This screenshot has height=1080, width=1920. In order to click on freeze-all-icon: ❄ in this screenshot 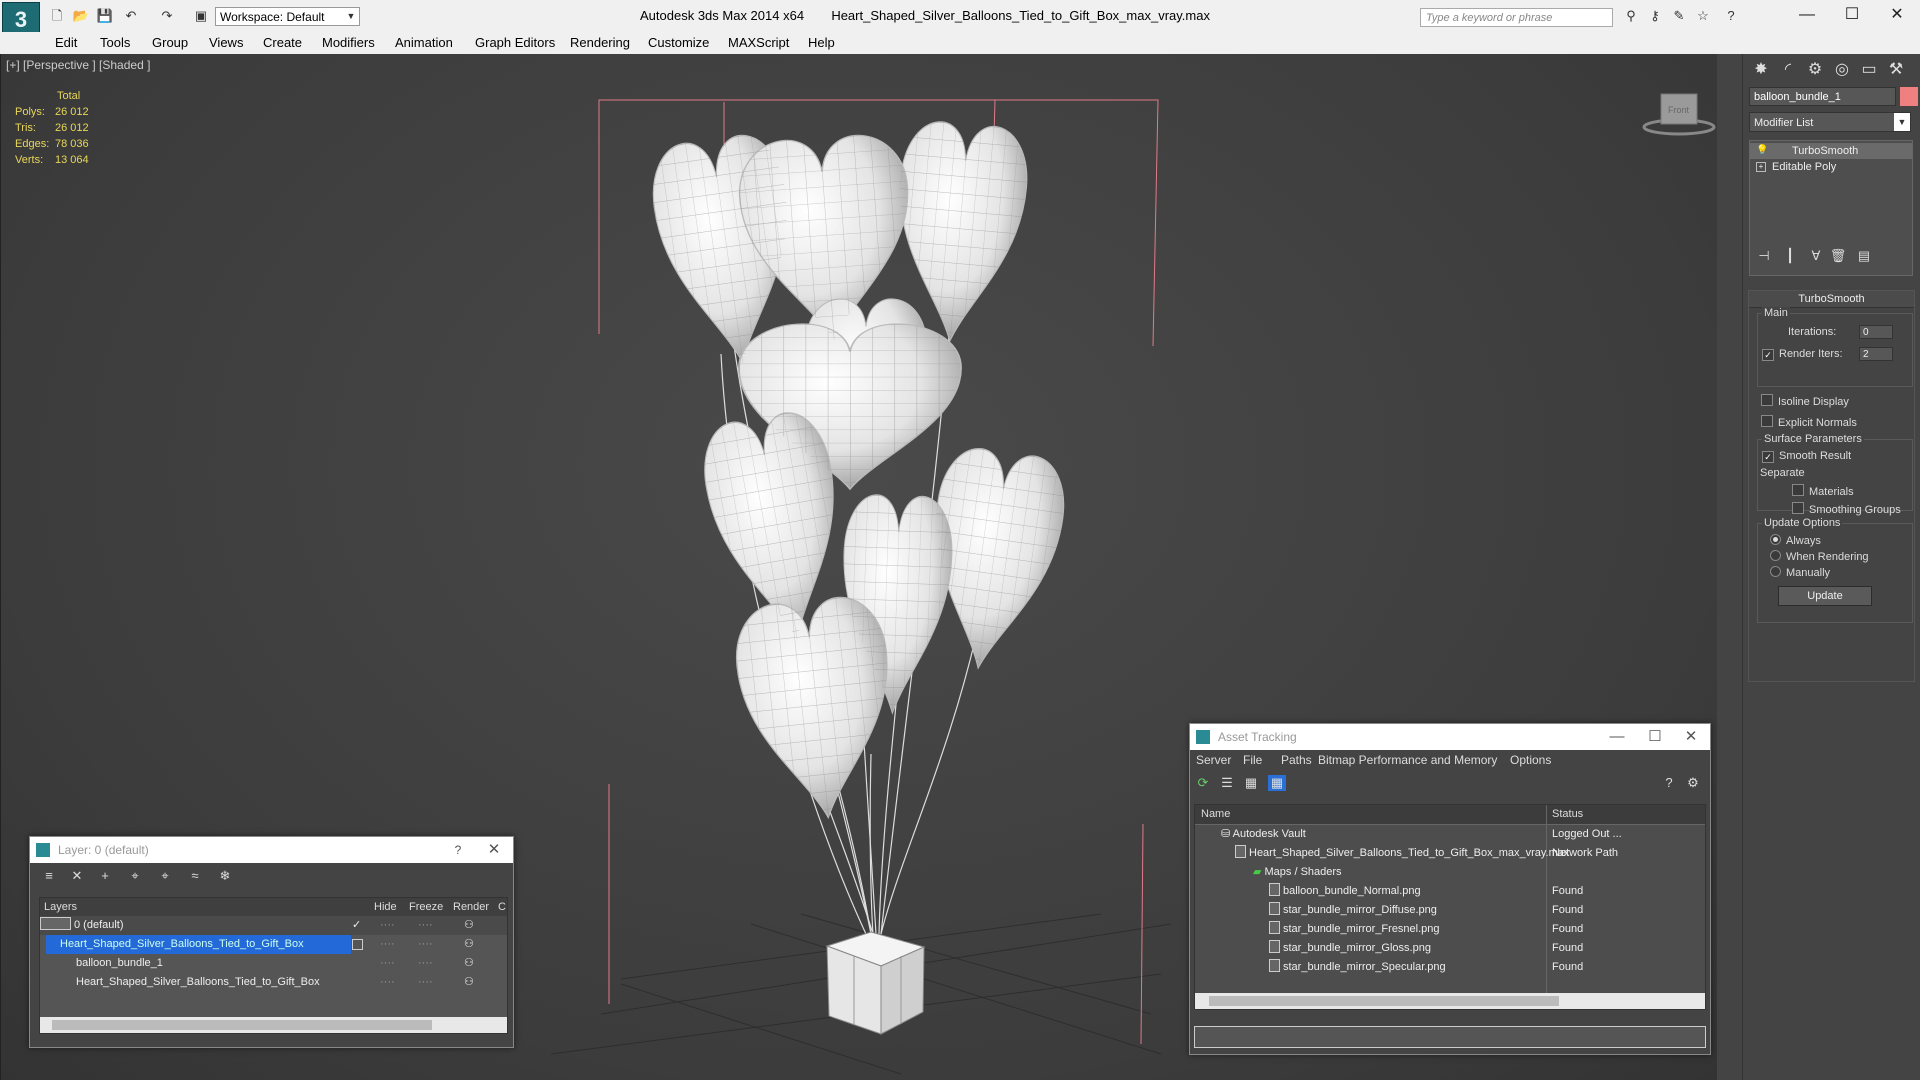, I will do `click(225, 876)`.